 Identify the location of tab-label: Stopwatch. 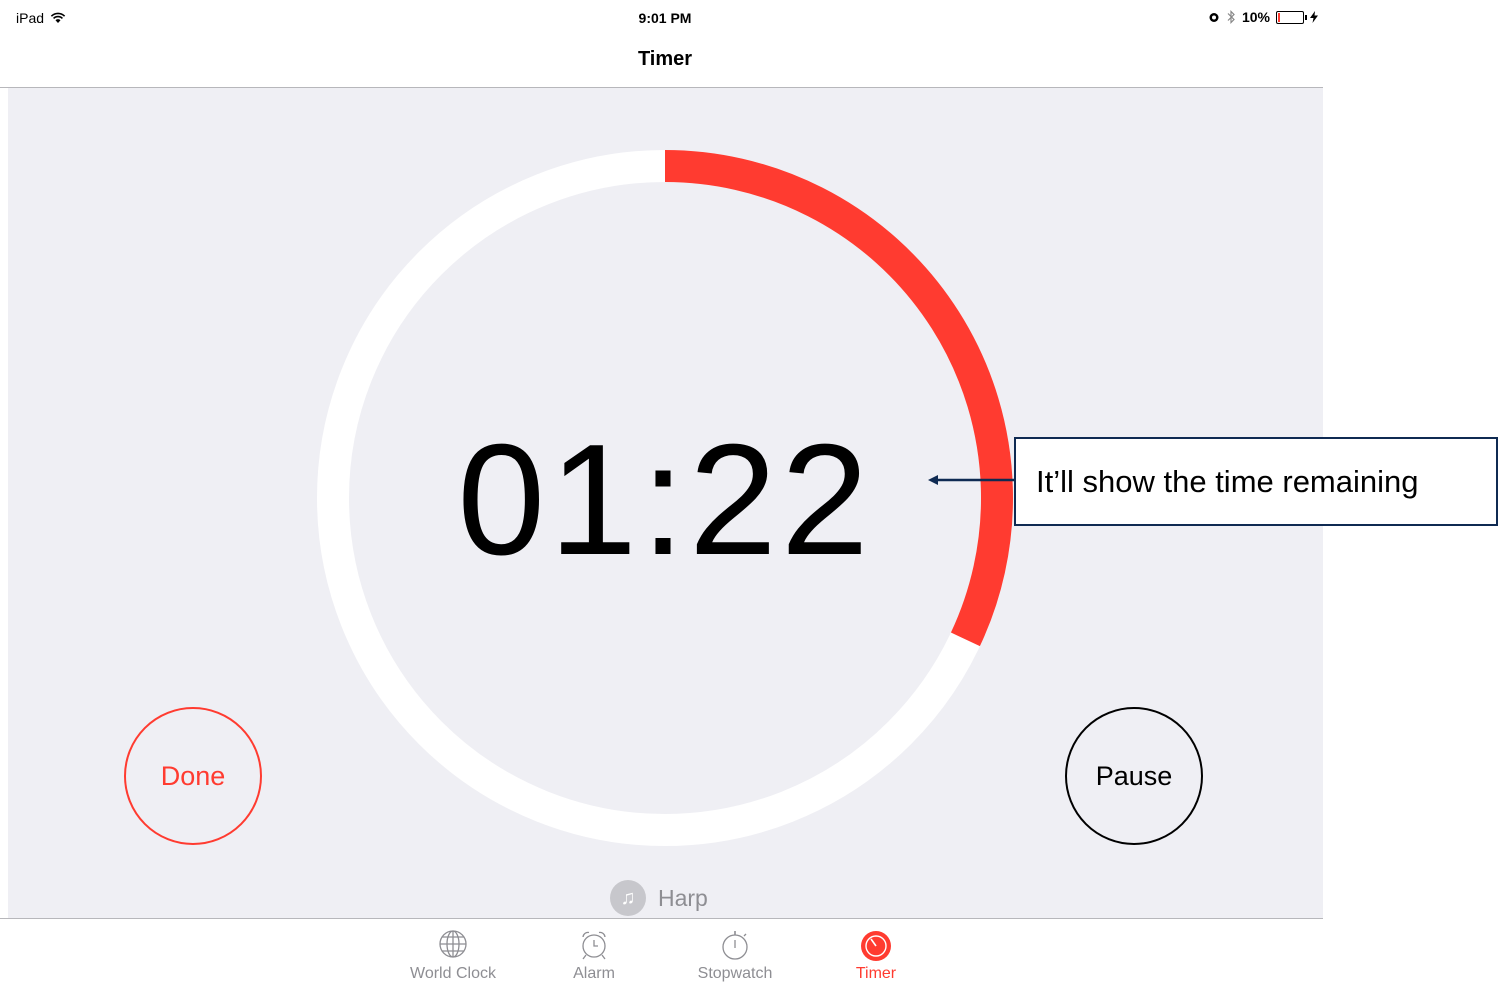
(735, 973).